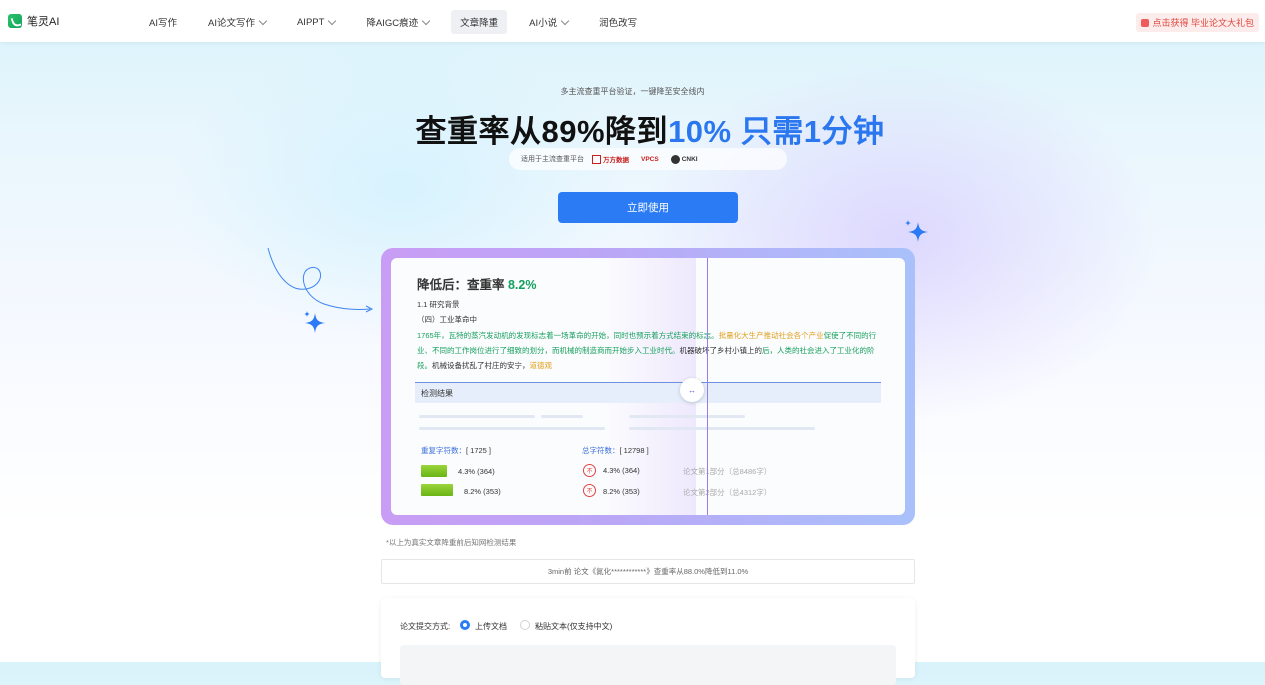 The width and height of the screenshot is (1265, 685). I want to click on repeat-chars-stat: 重复字符数：[ 1725 ], so click(456, 450).